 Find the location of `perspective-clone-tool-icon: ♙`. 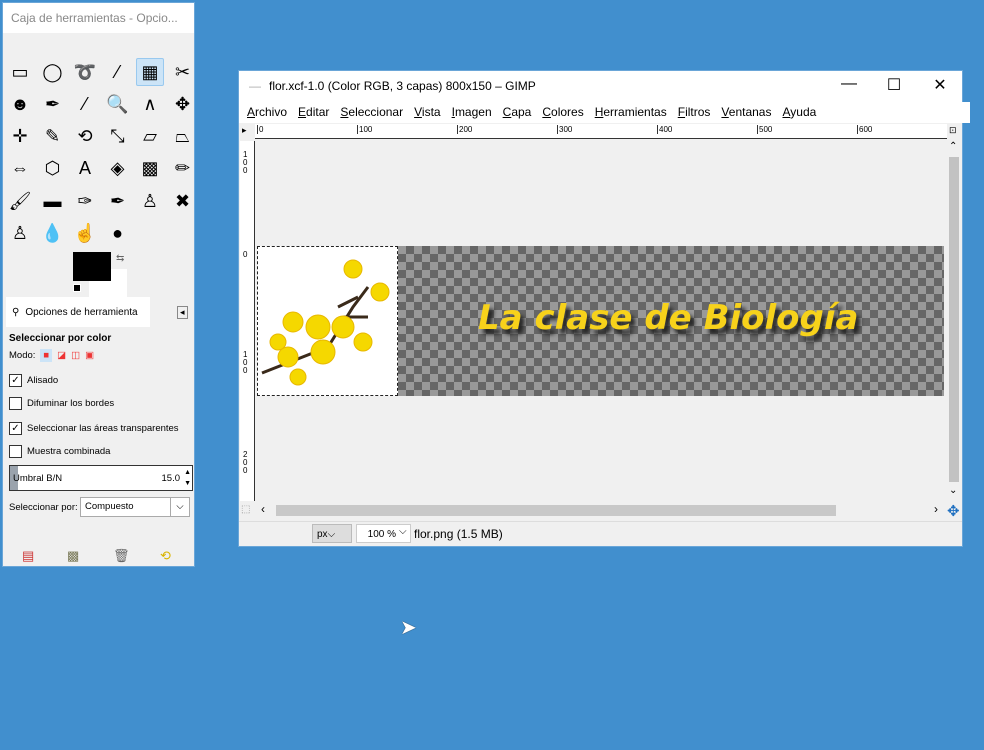

perspective-clone-tool-icon: ♙ is located at coordinates (20, 234).